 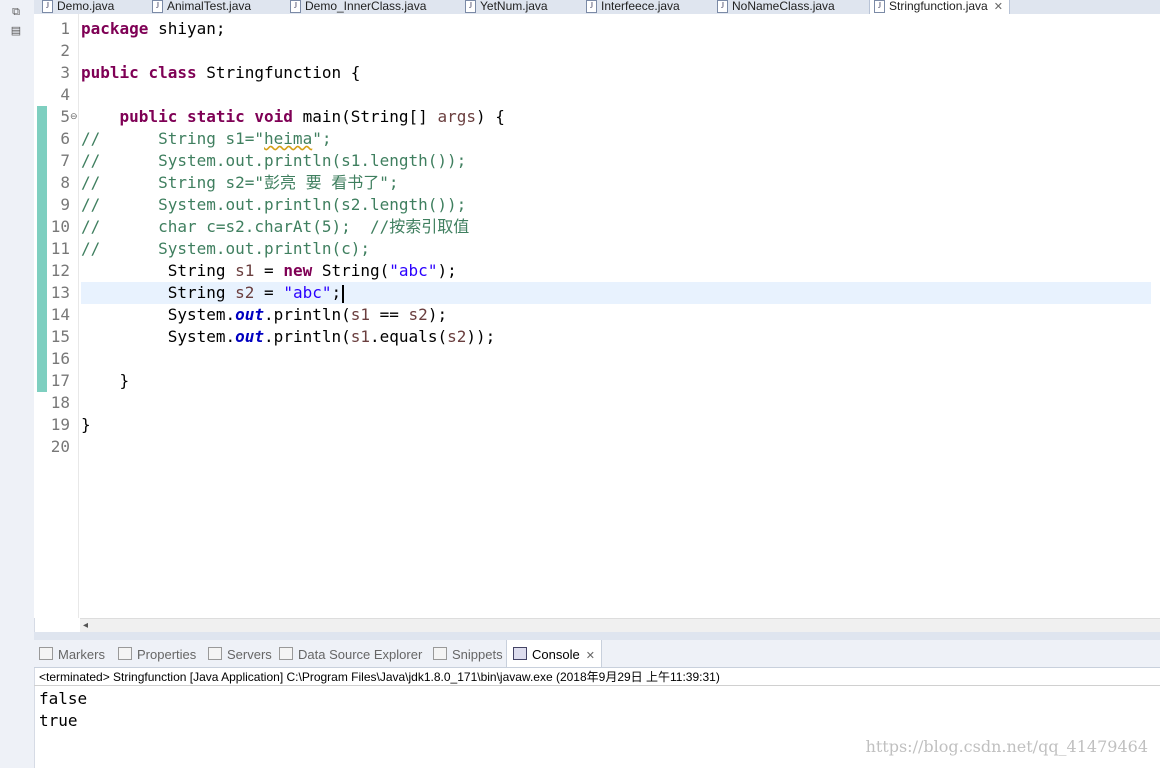 What do you see at coordinates (58, 720) in the screenshot?
I see `console-output-line: true` at bounding box center [58, 720].